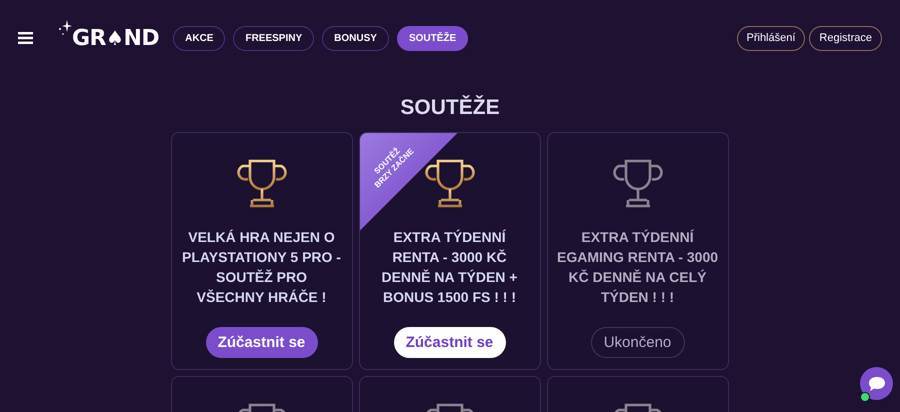 Image resolution: width=900 pixels, height=412 pixels. I want to click on menu-icon, so click(25, 38).